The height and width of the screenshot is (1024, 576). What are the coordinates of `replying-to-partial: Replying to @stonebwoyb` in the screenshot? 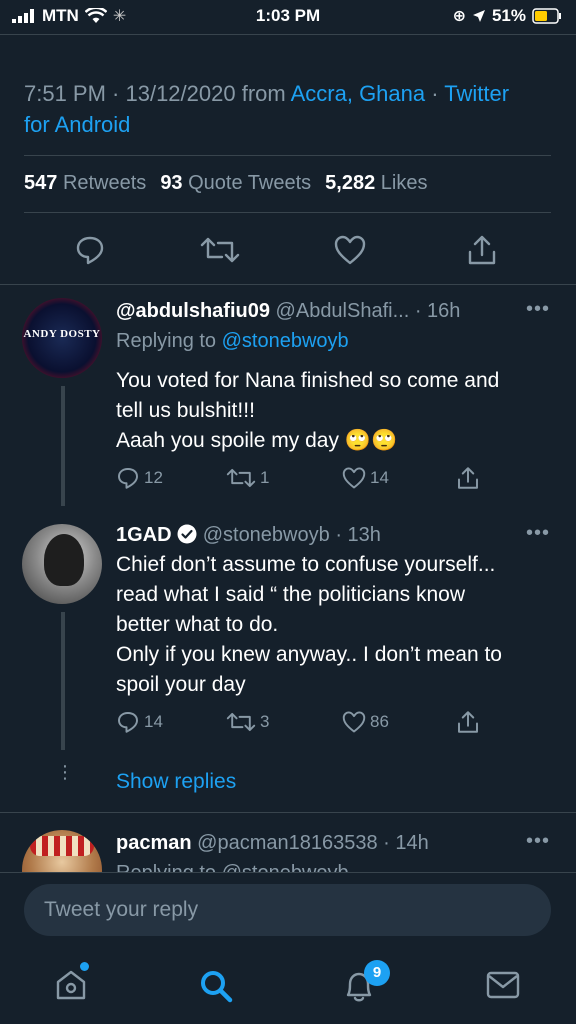 It's located at (232, 867).